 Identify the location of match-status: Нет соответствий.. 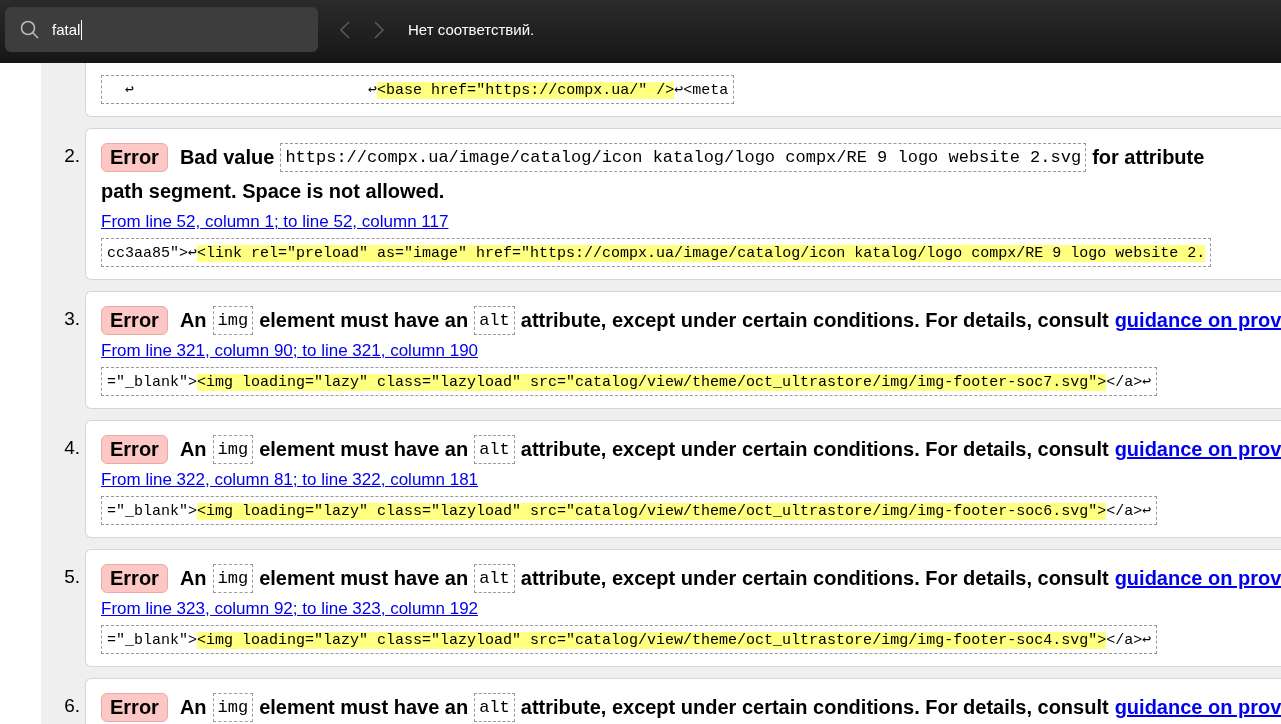
(471, 29).